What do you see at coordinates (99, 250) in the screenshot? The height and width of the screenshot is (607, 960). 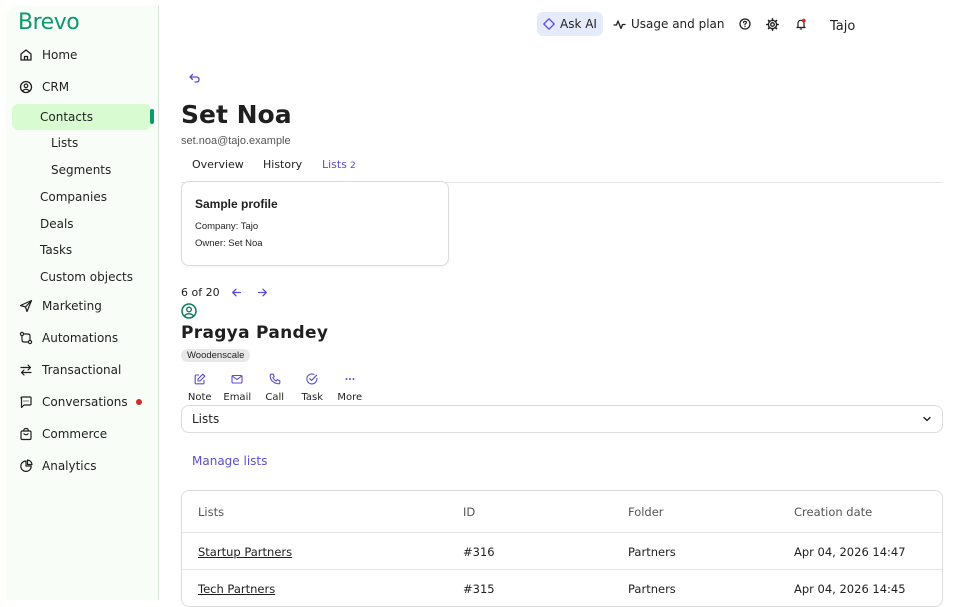 I see `sidebar-item-tasks: Tasks` at bounding box center [99, 250].